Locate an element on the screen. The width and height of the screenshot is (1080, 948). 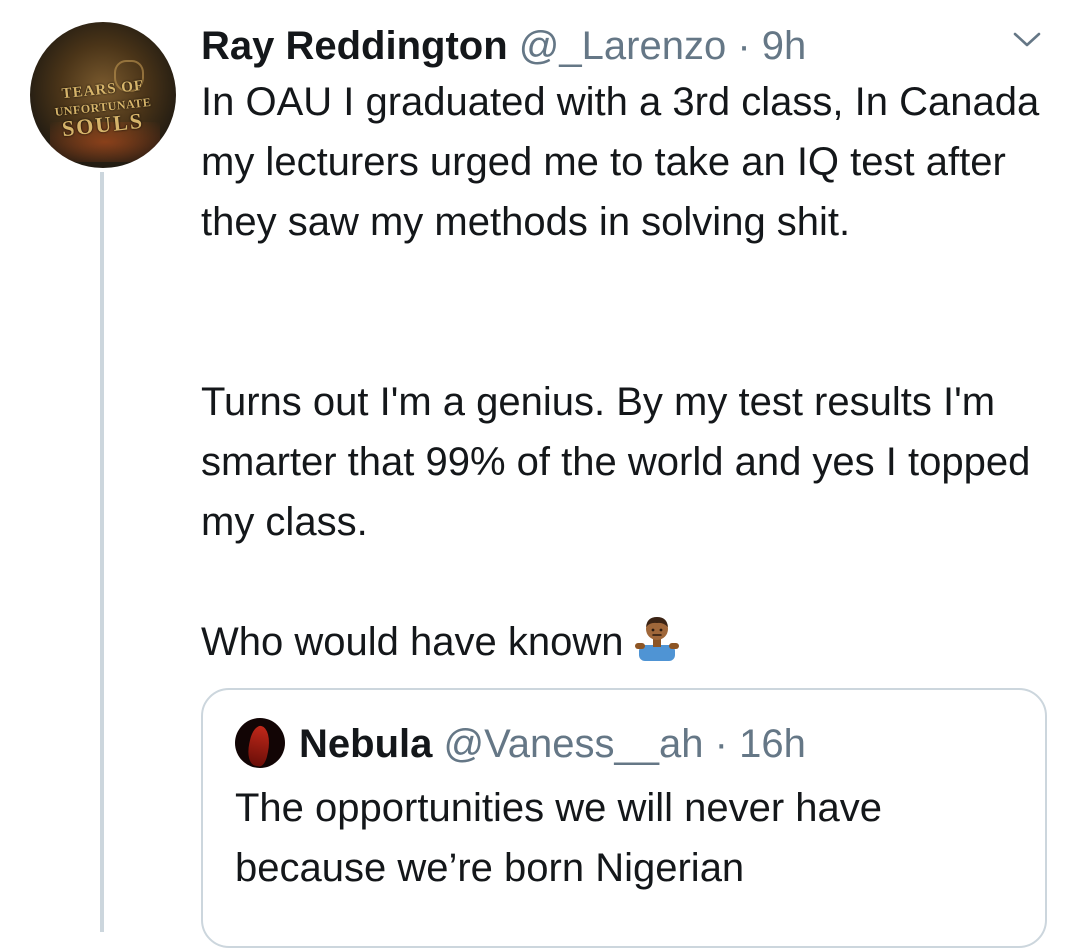
quoted-user-handle: @Vaness__ah is located at coordinates (573, 744).